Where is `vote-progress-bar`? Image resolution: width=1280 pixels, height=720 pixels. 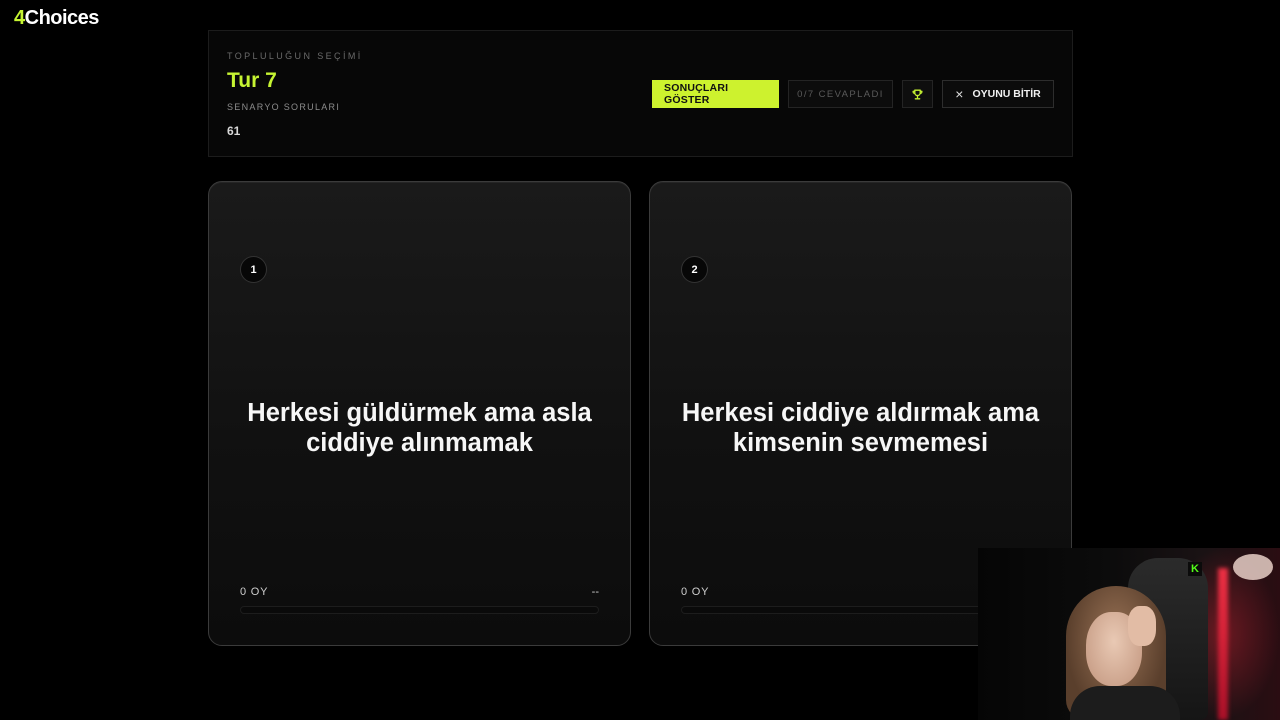 vote-progress-bar is located at coordinates (419, 610).